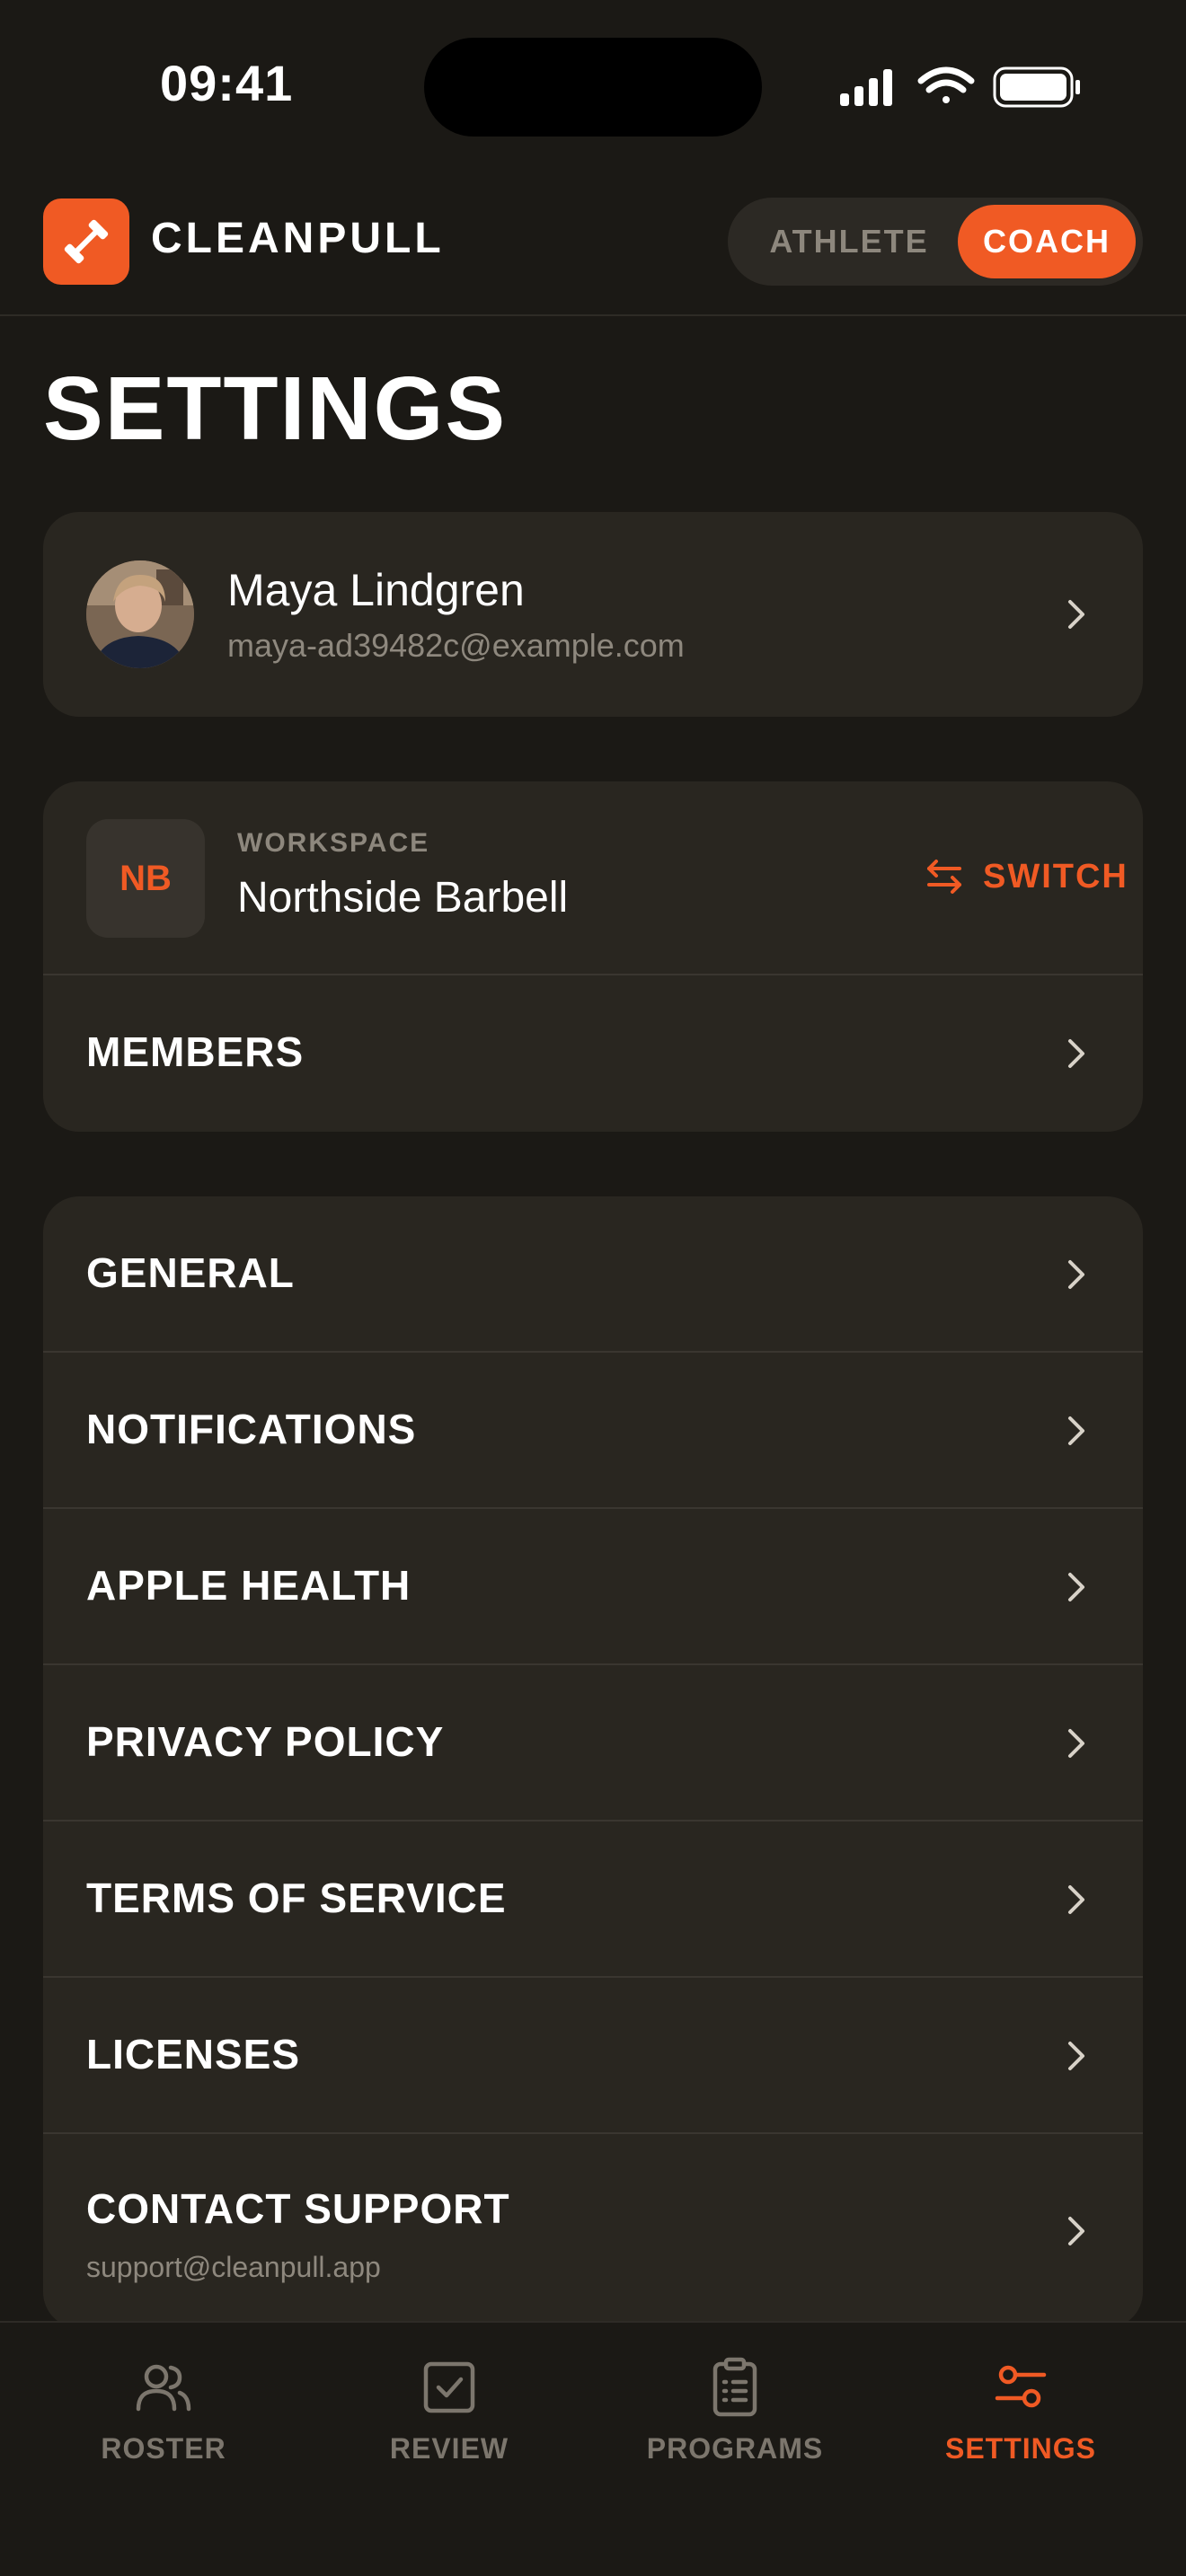 This screenshot has width=1186, height=2576. What do you see at coordinates (190, 1272) in the screenshot?
I see `settings-item-label: GENERAL` at bounding box center [190, 1272].